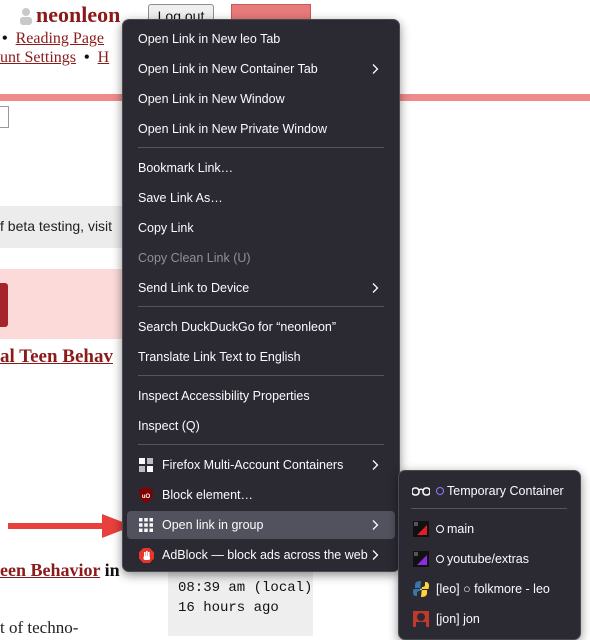  What do you see at coordinates (421, 491) in the screenshot?
I see `glasses-icon` at bounding box center [421, 491].